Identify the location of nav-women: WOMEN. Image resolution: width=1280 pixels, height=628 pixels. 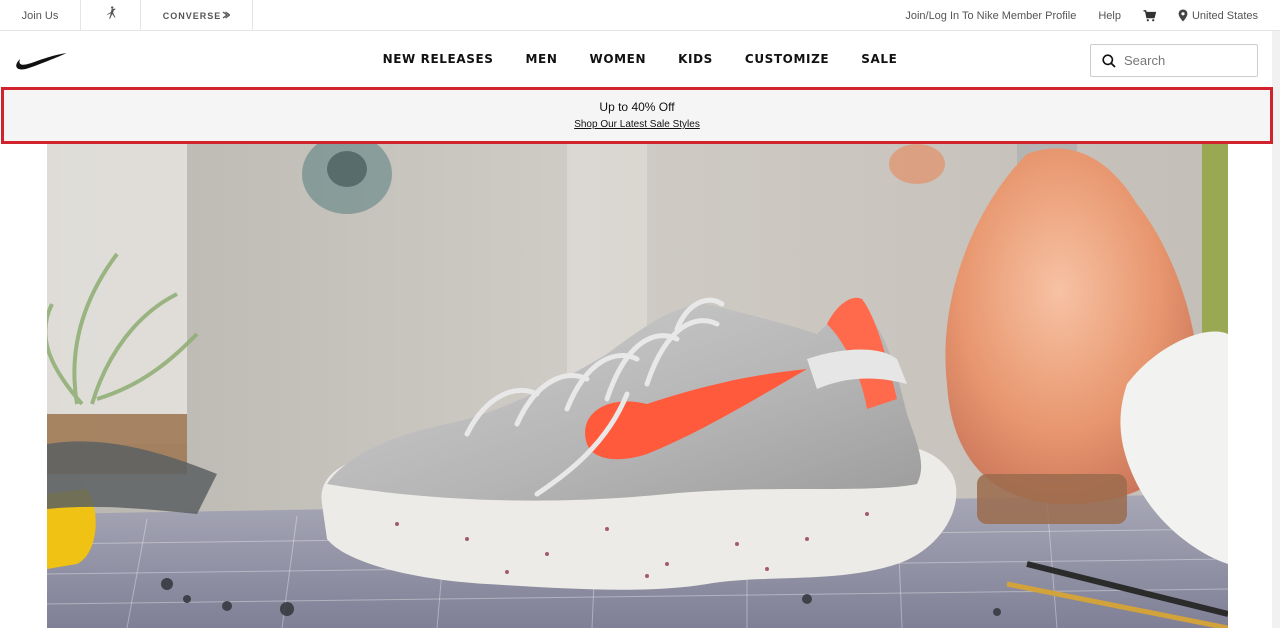
(618, 59).